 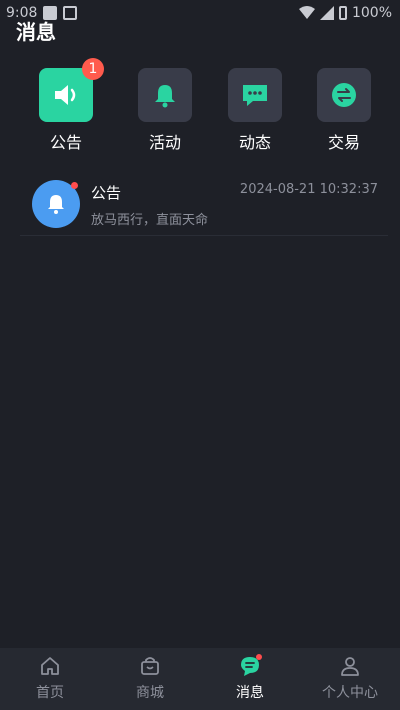 I want to click on page-title: 消息, so click(x=36, y=32).